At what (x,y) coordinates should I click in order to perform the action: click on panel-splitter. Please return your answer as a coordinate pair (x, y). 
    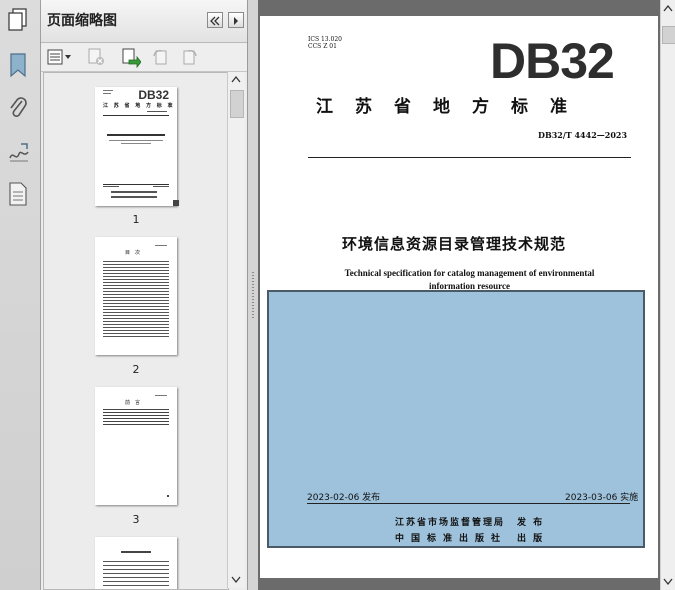
    Looking at the image, I should click on (253, 295).